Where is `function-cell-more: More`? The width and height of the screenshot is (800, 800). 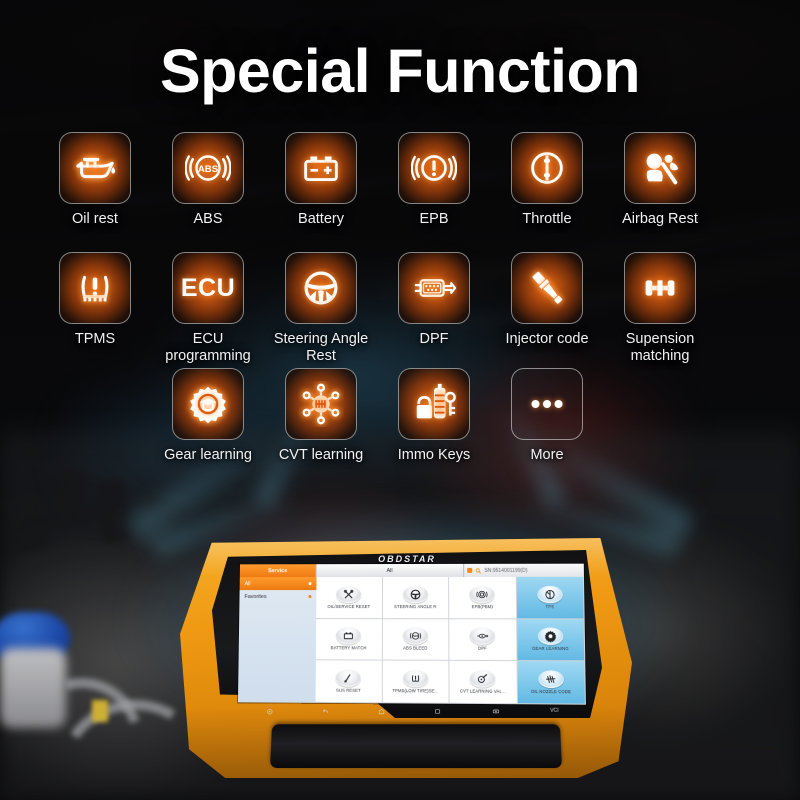
function-cell-more: More is located at coordinates (547, 416).